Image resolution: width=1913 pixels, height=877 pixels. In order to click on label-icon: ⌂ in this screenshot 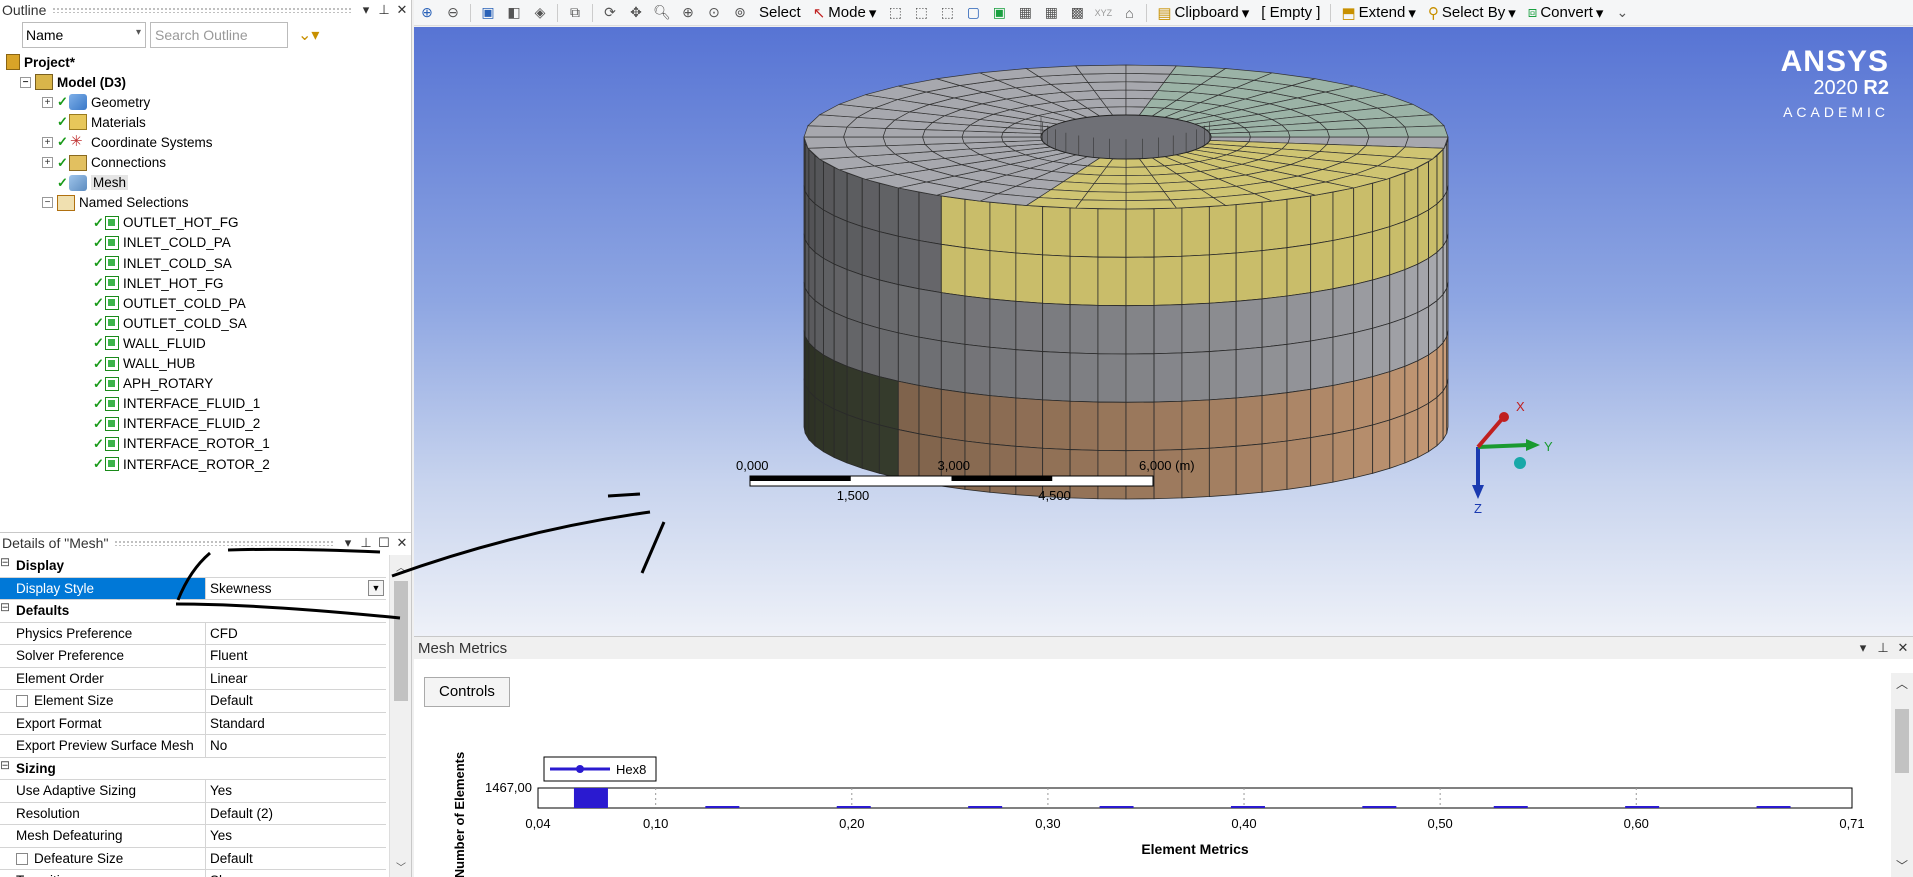, I will do `click(1129, 13)`.